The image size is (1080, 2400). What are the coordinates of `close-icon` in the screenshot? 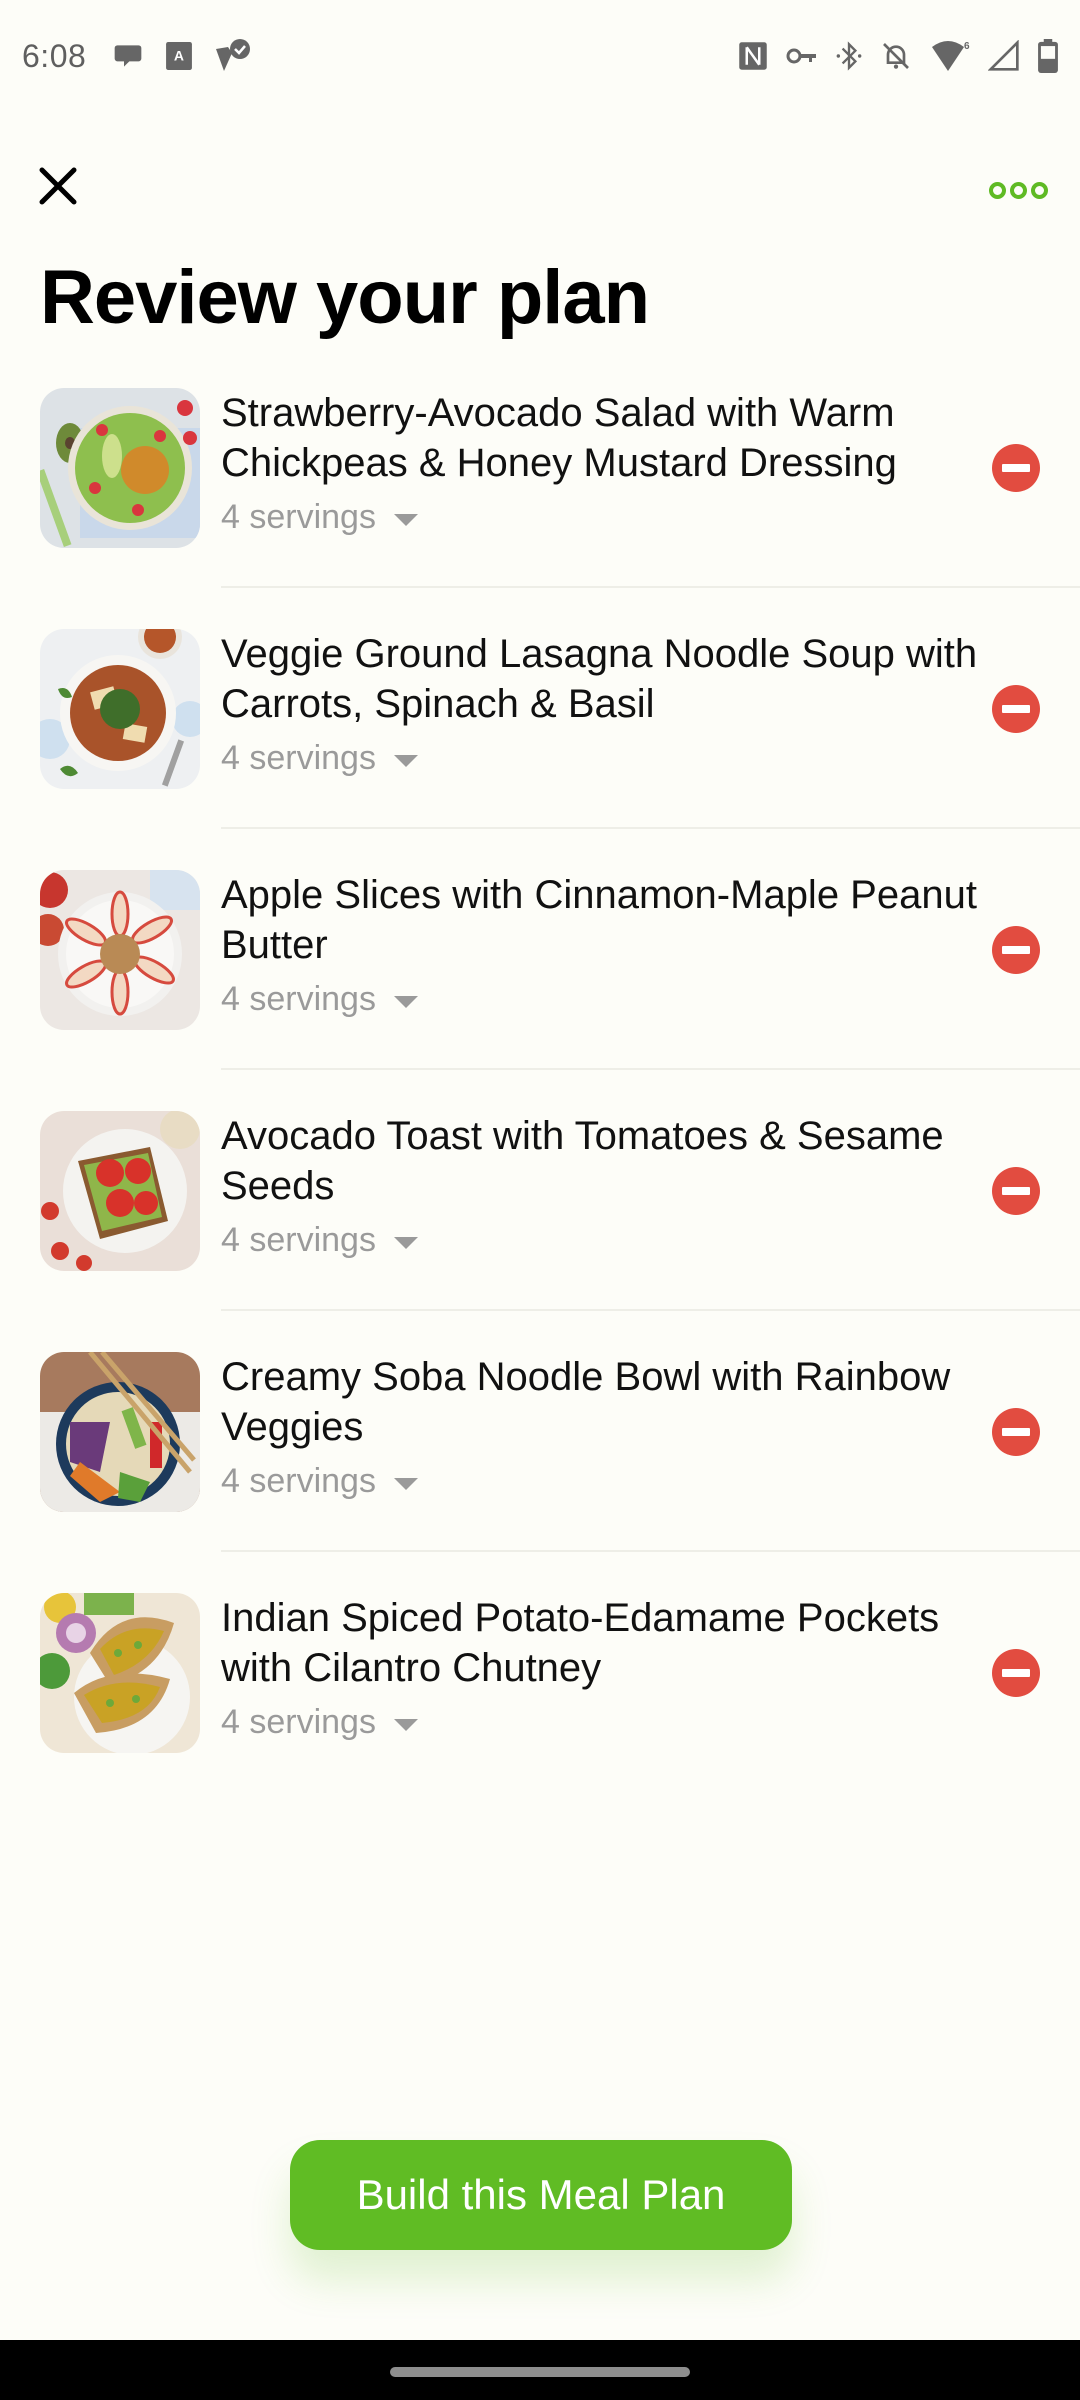 It's located at (58, 186).